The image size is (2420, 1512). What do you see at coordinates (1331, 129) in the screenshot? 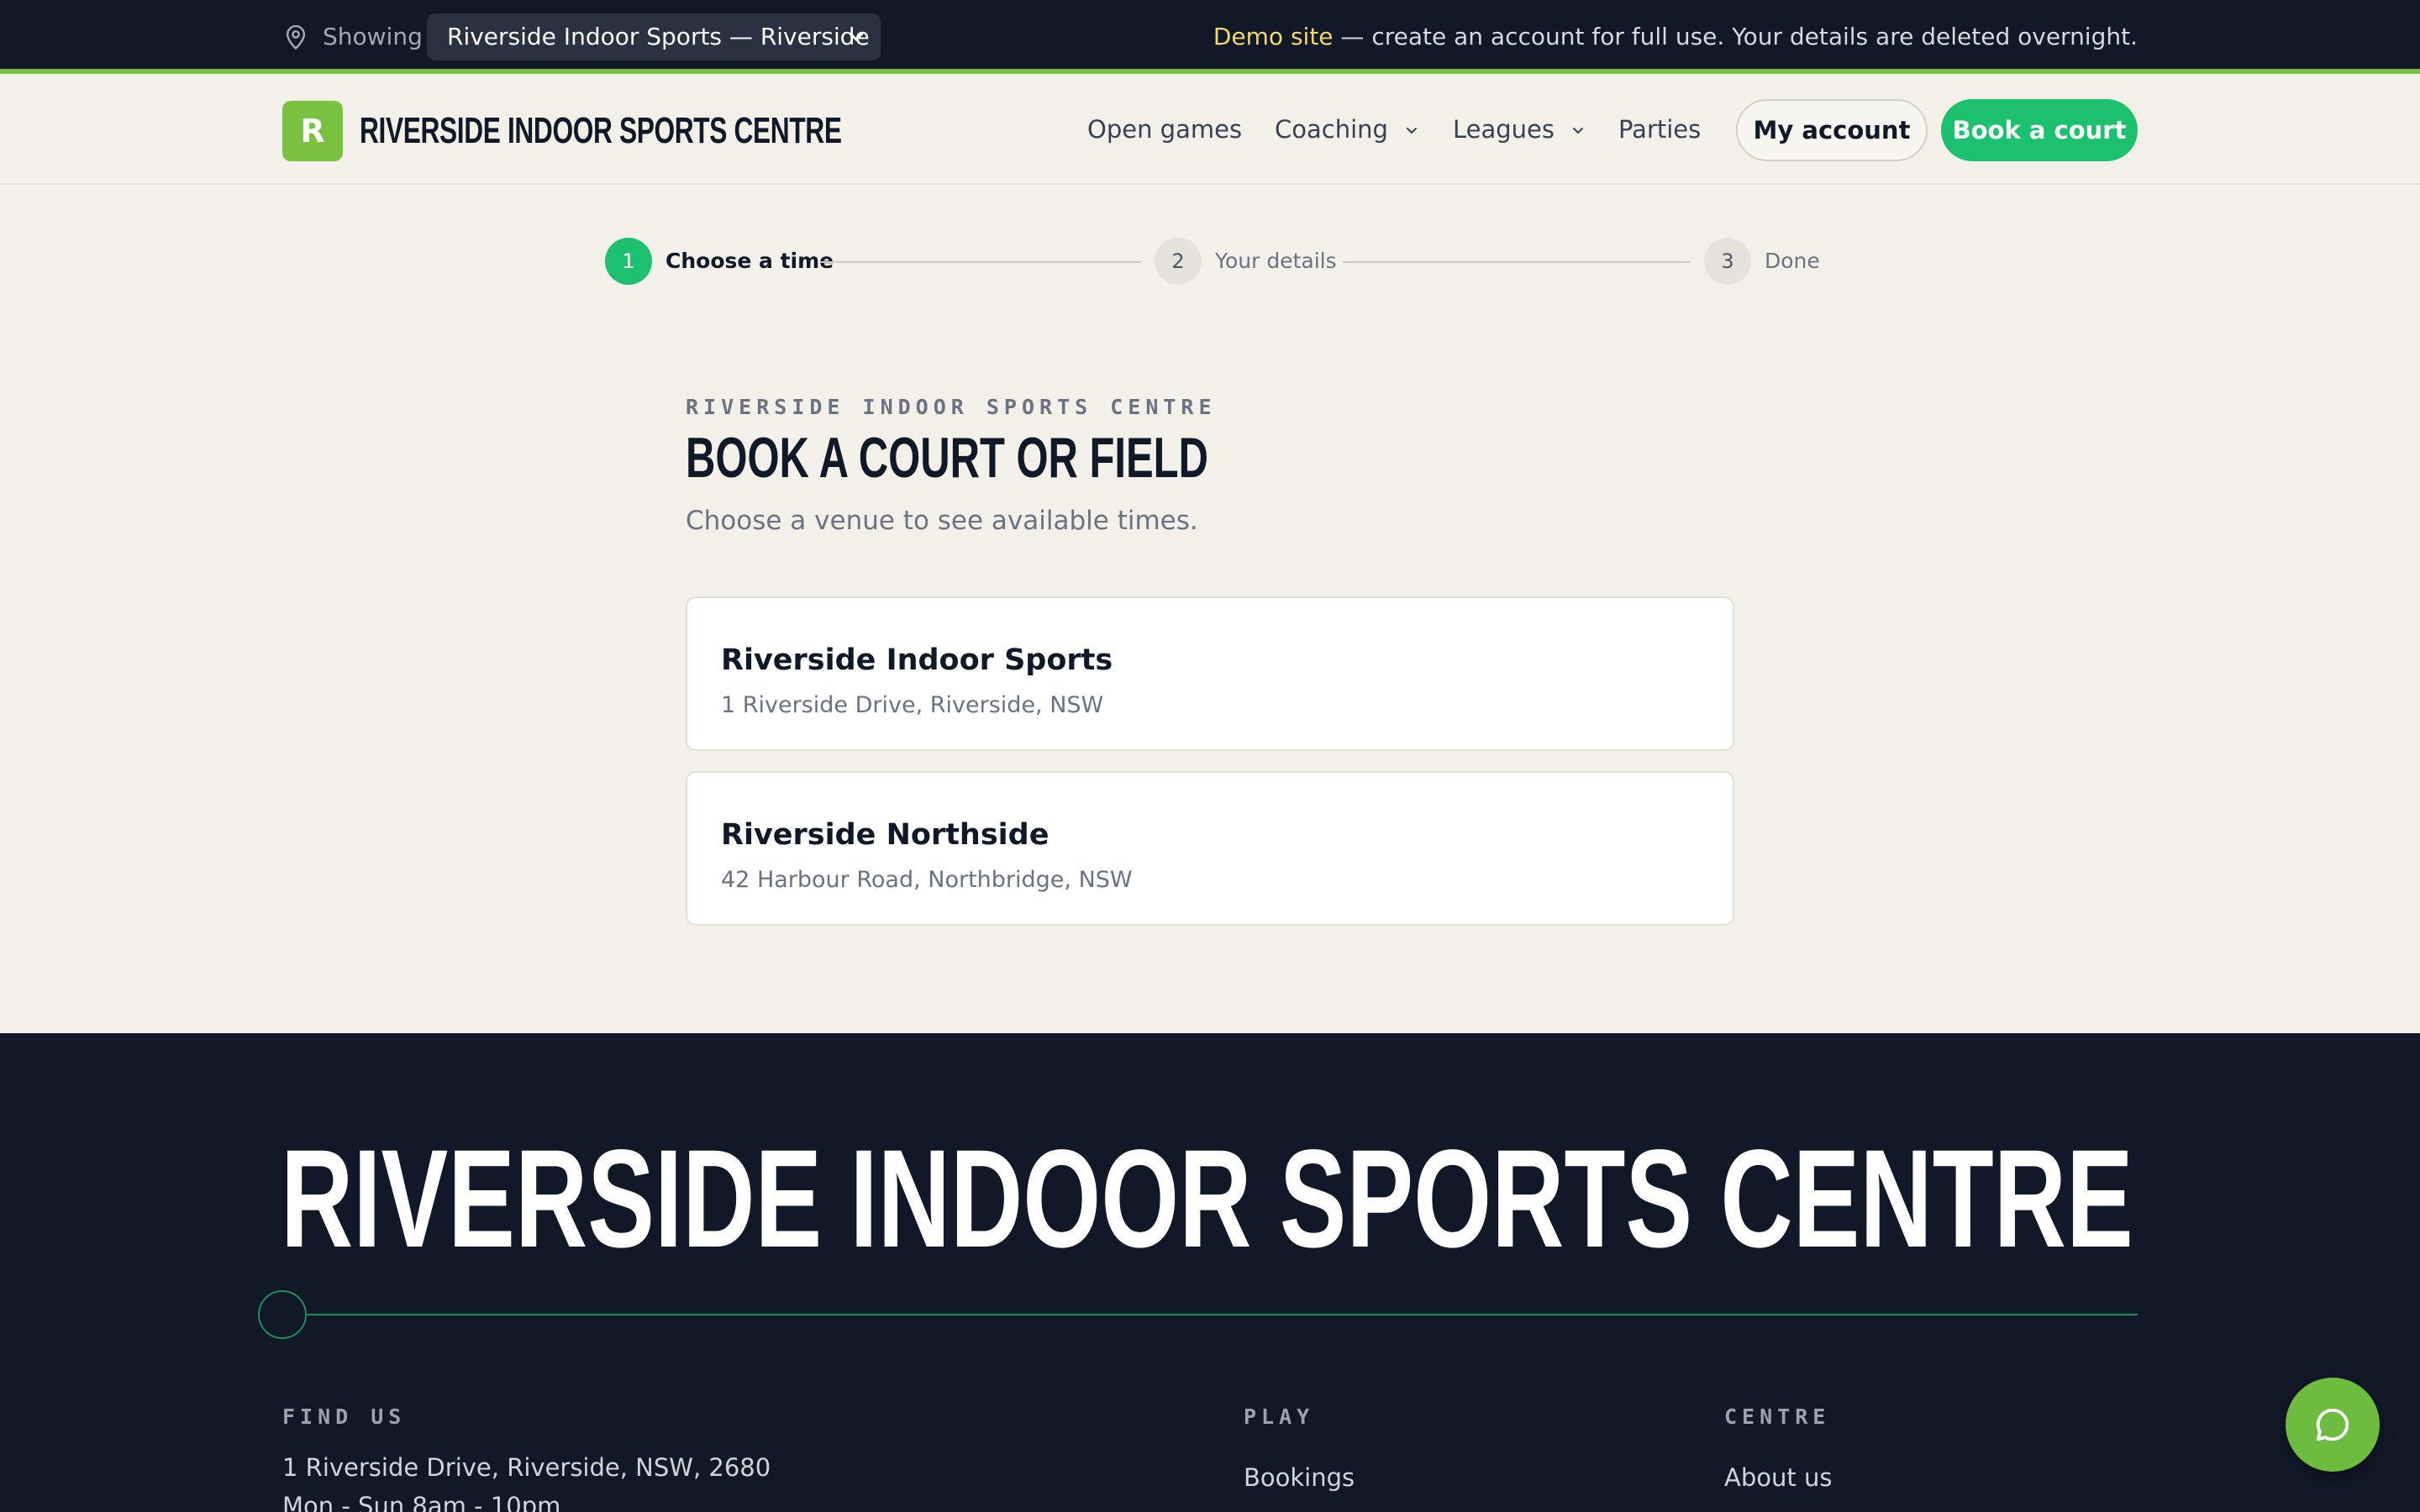
I see `nav-coaching-label: Coaching` at bounding box center [1331, 129].